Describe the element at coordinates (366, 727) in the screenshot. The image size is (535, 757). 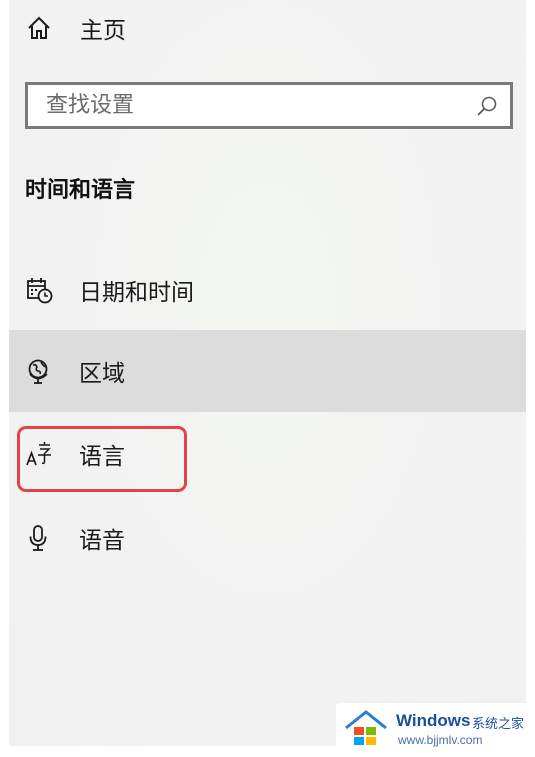
I see `house-windows-logo-icon` at that location.